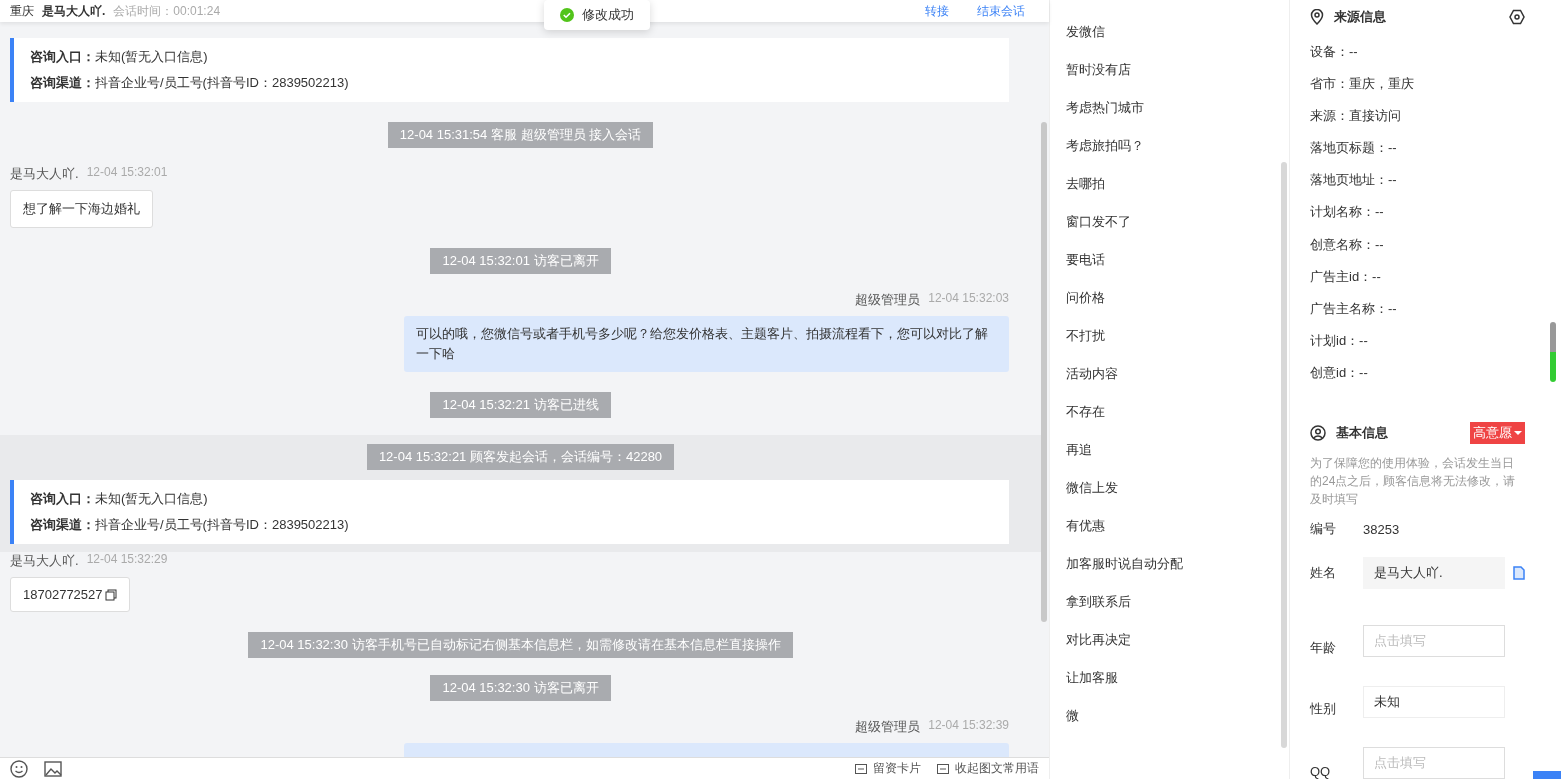 The image size is (1561, 779). What do you see at coordinates (1323, 572) in the screenshot?
I see `field-label: 姓名` at bounding box center [1323, 572].